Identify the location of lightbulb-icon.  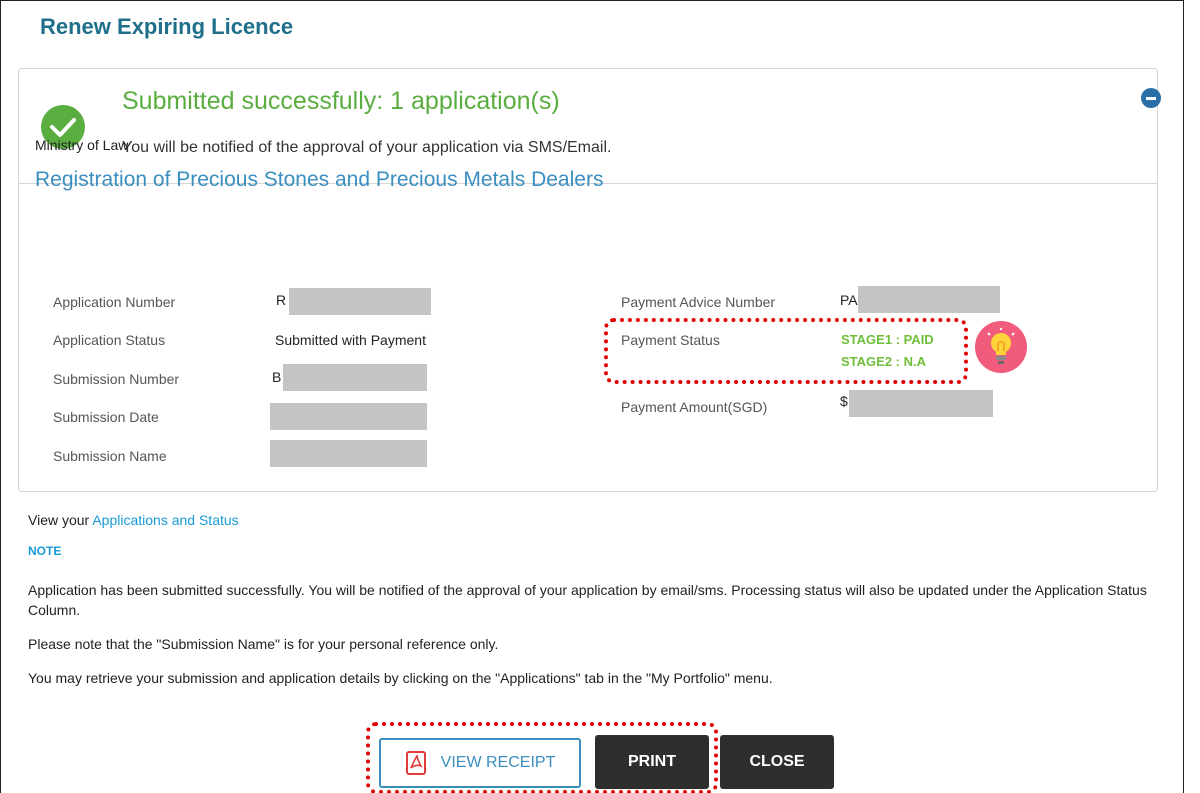
(1001, 347).